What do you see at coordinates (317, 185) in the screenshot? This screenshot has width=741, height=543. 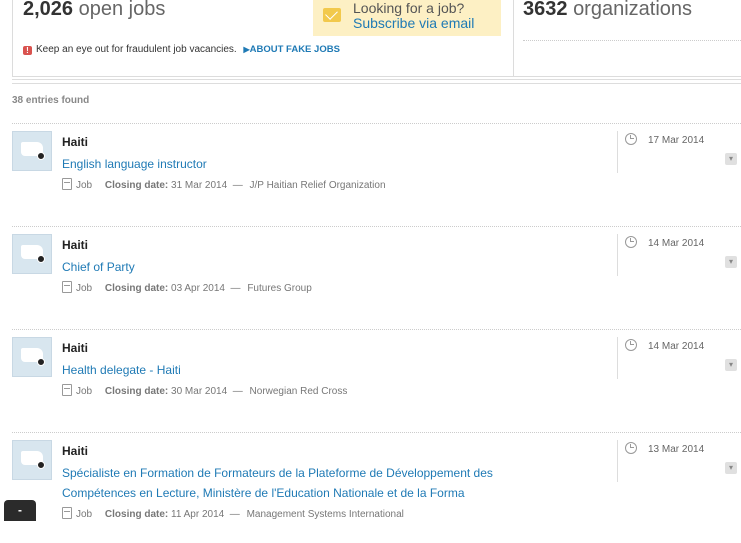 I see `job-organization: J/P Haitian Relief Organization` at bounding box center [317, 185].